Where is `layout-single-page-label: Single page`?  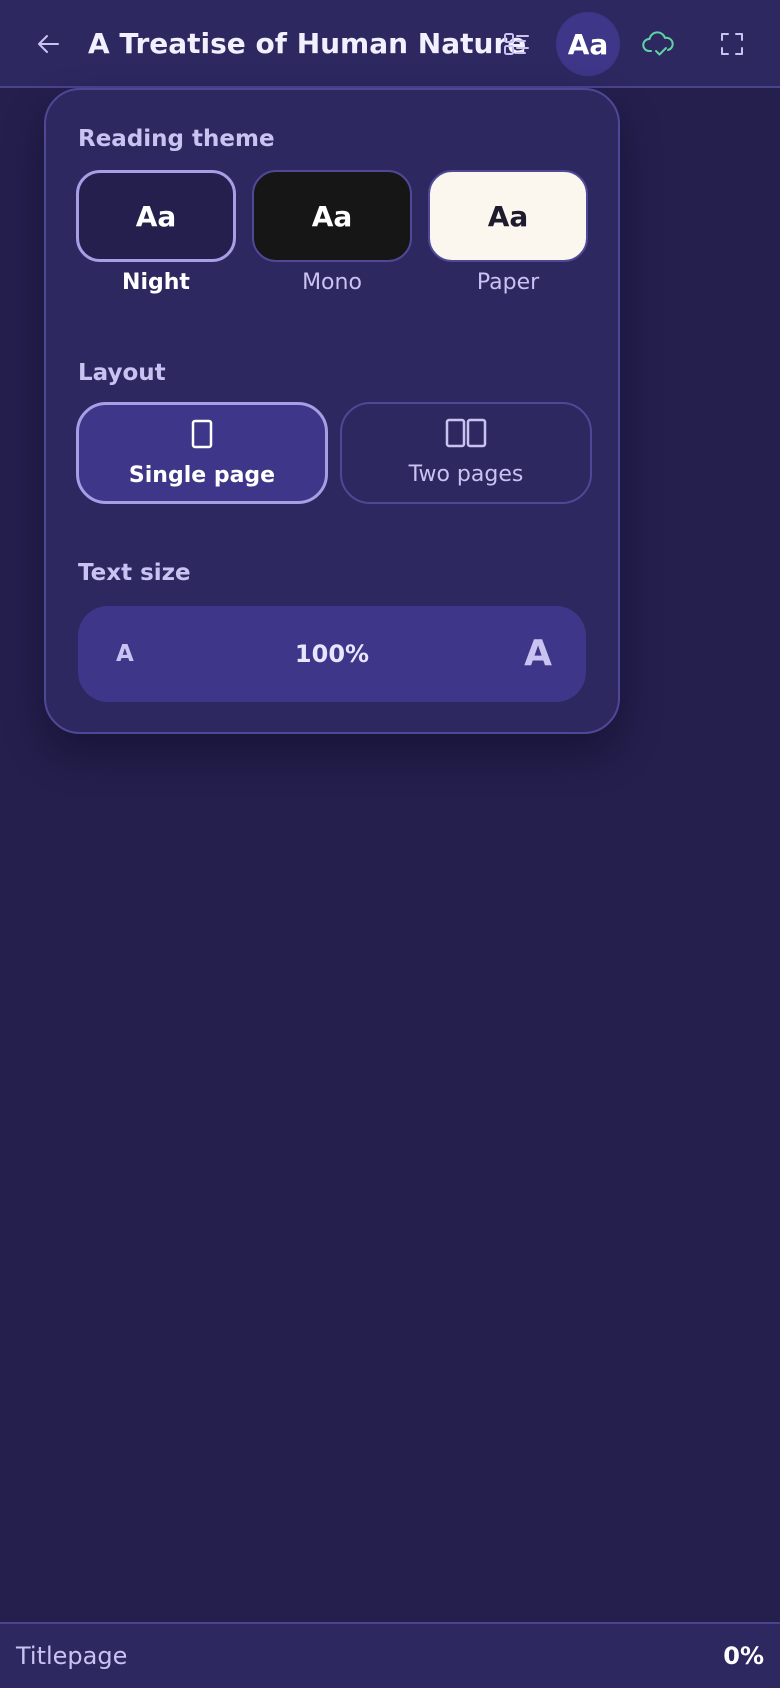 layout-single-page-label: Single page is located at coordinates (202, 475).